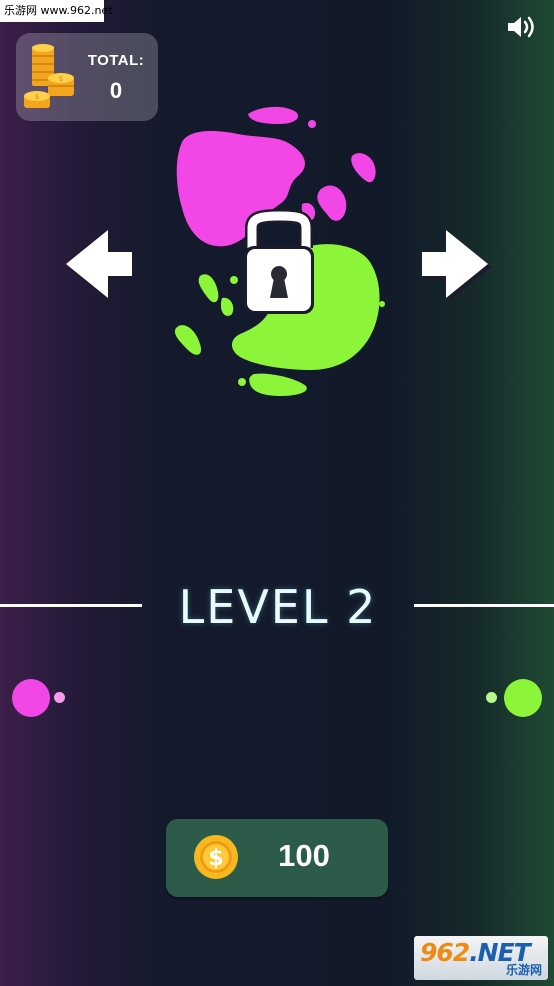 The image size is (554, 986). I want to click on pink-player-dot, so click(31, 698).